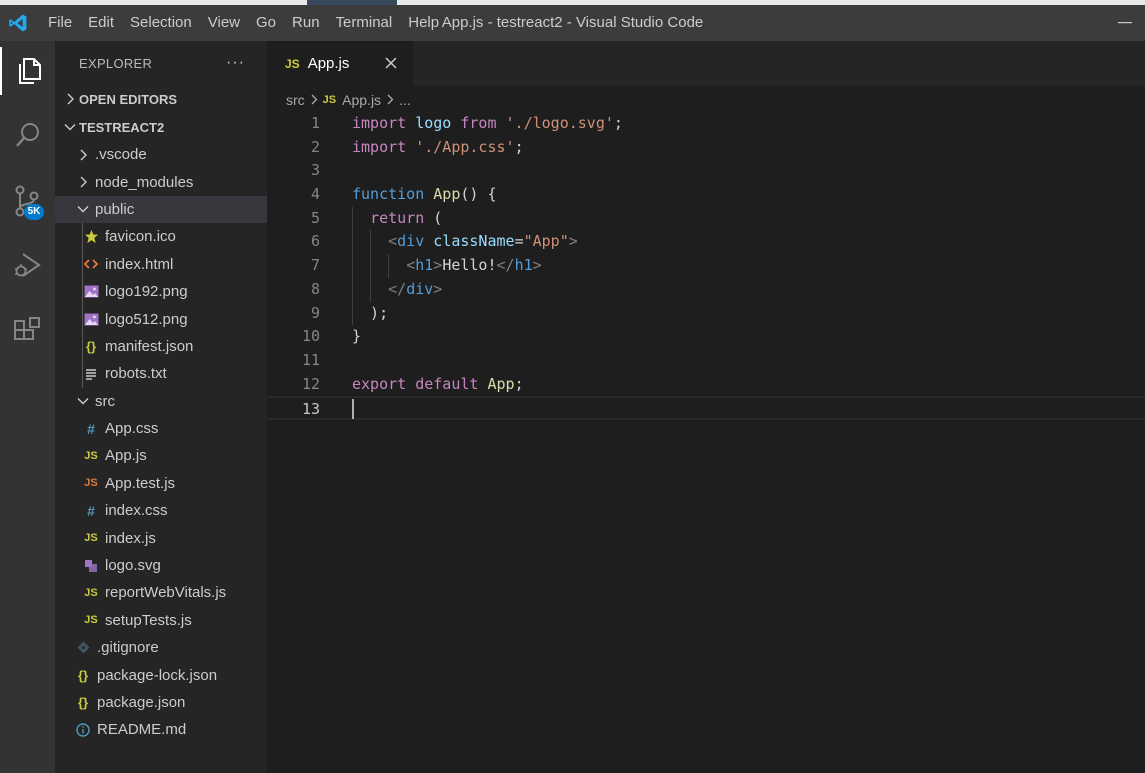 Image resolution: width=1145 pixels, height=773 pixels. Describe the element at coordinates (161, 209) in the screenshot. I see `tree-folder: public` at that location.